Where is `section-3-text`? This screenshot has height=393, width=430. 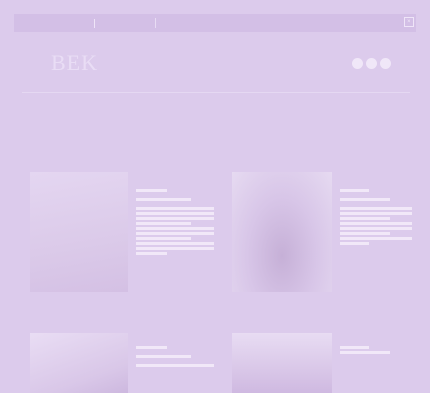 section-3-text is located at coordinates (175, 354).